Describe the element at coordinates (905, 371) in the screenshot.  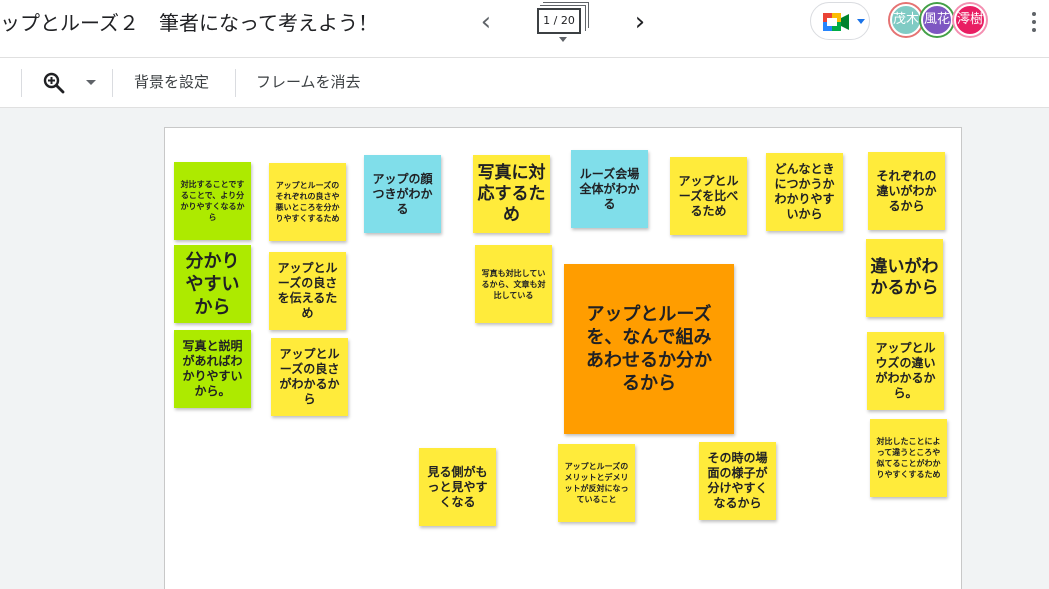
I see `sticky-note: アップとルウズの違いがわかるから。` at that location.